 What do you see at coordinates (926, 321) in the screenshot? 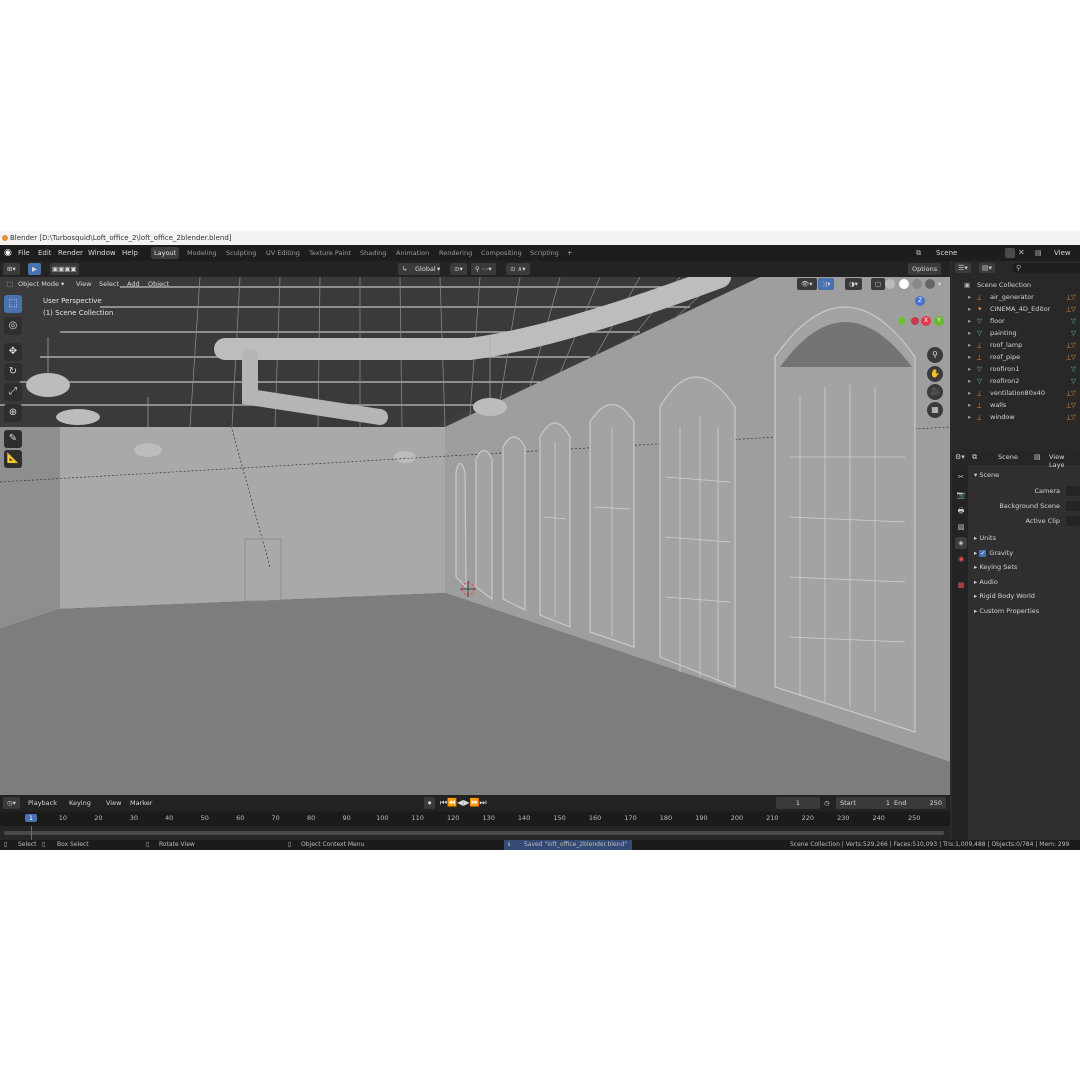
I see `gizmo-x-axis: X` at bounding box center [926, 321].